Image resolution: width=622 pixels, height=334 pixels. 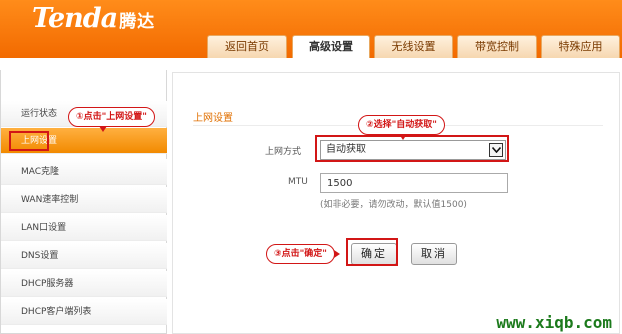 What do you see at coordinates (213, 118) in the screenshot?
I see `section-title: 上网设置` at bounding box center [213, 118].